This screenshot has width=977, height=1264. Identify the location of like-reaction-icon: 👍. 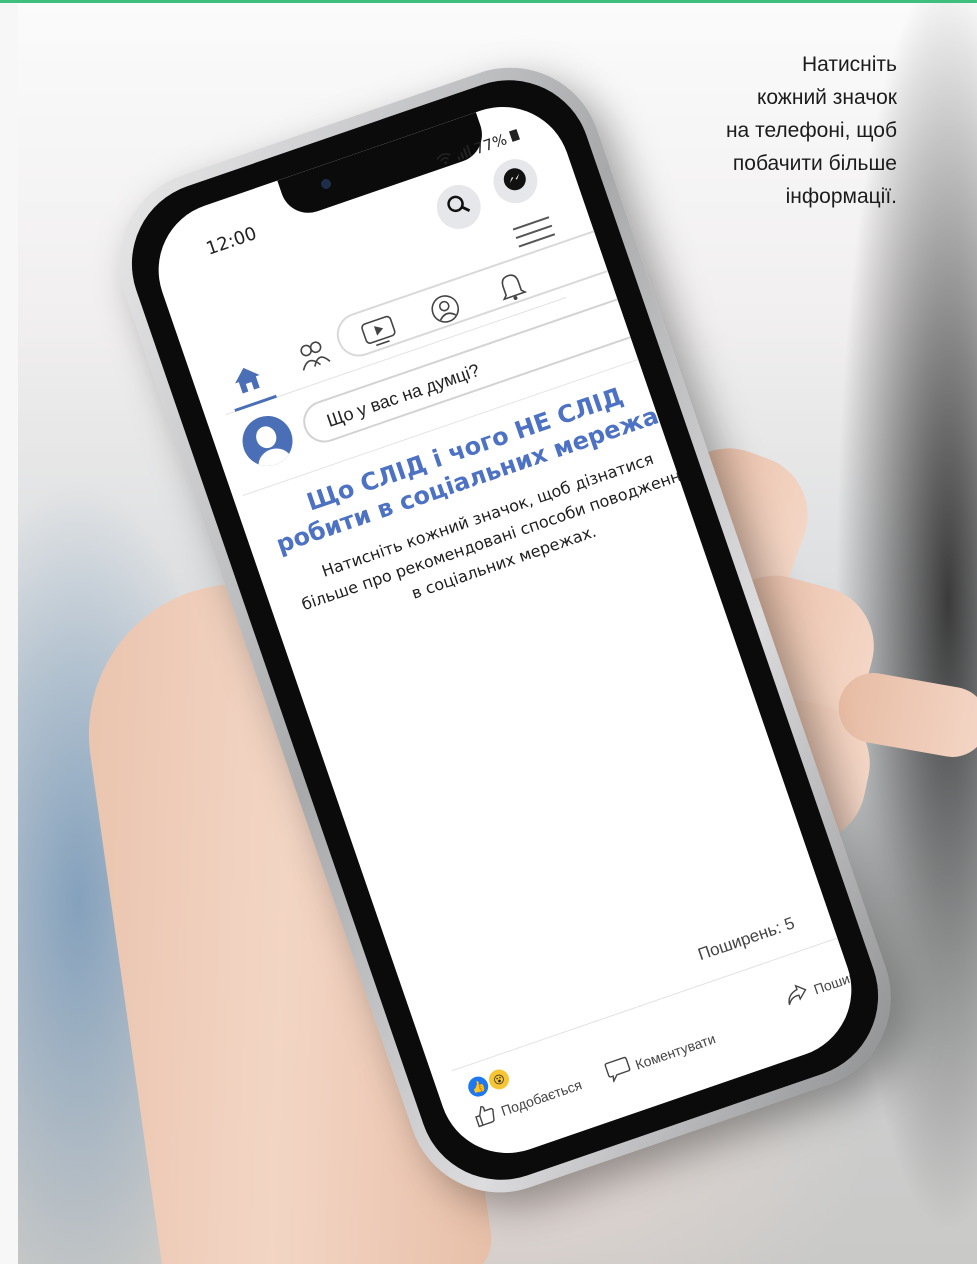
(478, 1086).